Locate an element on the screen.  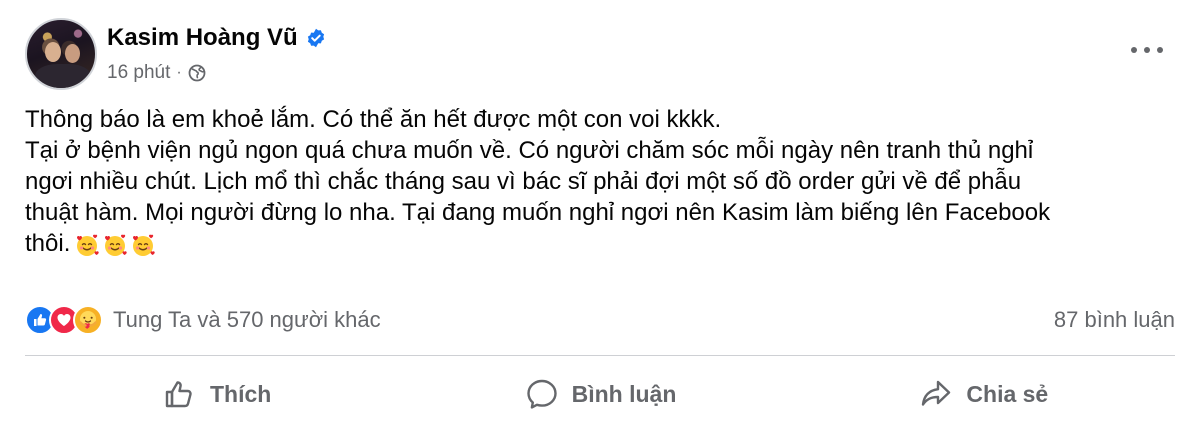
author-row: Kasim Hoàng Vũ is located at coordinates (216, 38).